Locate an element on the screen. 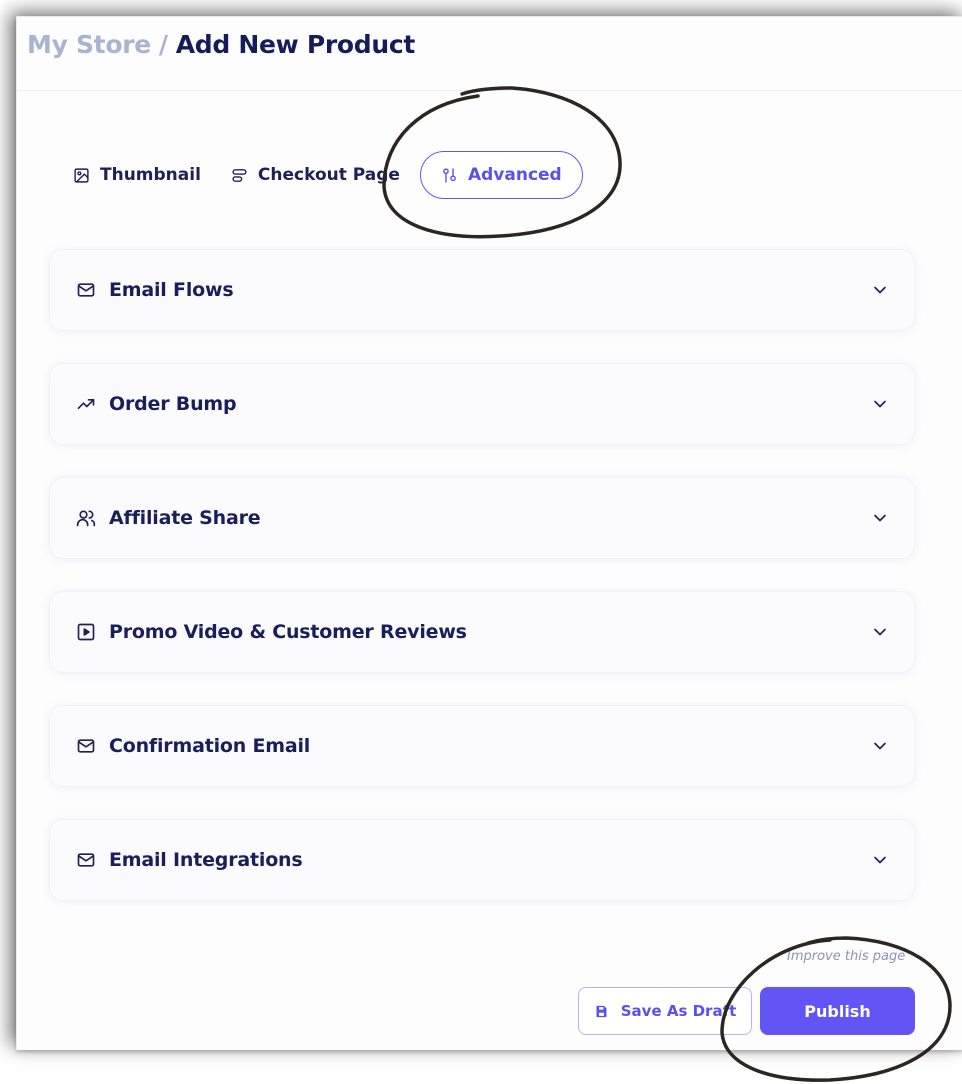 The image size is (962, 1084). settings-sliders-icon is located at coordinates (449, 175).